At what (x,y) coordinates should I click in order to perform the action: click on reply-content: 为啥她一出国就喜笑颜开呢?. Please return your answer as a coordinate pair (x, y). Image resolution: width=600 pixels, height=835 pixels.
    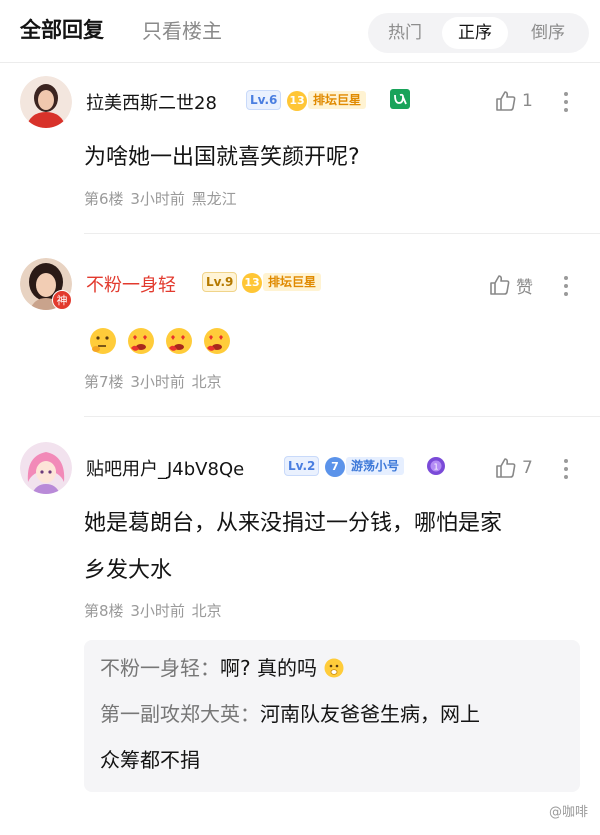
    Looking at the image, I should click on (222, 157).